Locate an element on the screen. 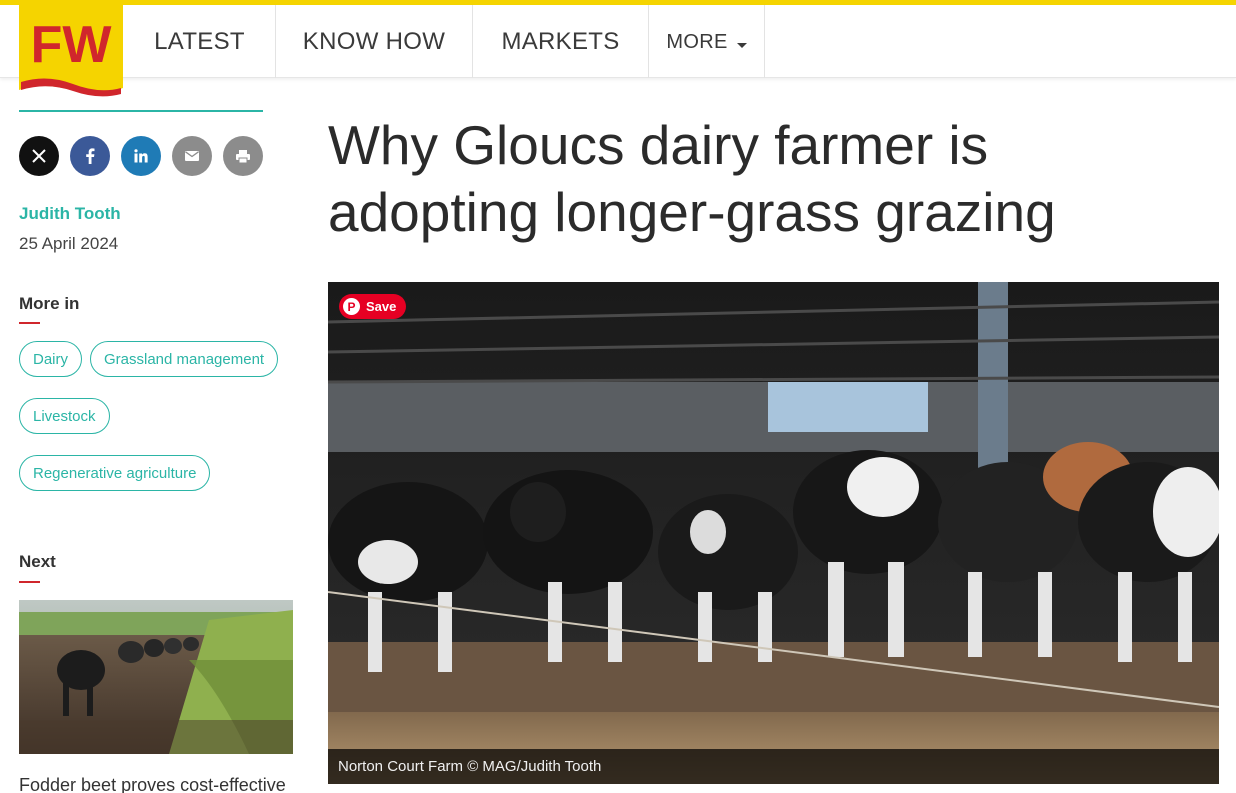 The image size is (1236, 793). nav-latest: LATEST is located at coordinates (200, 41).